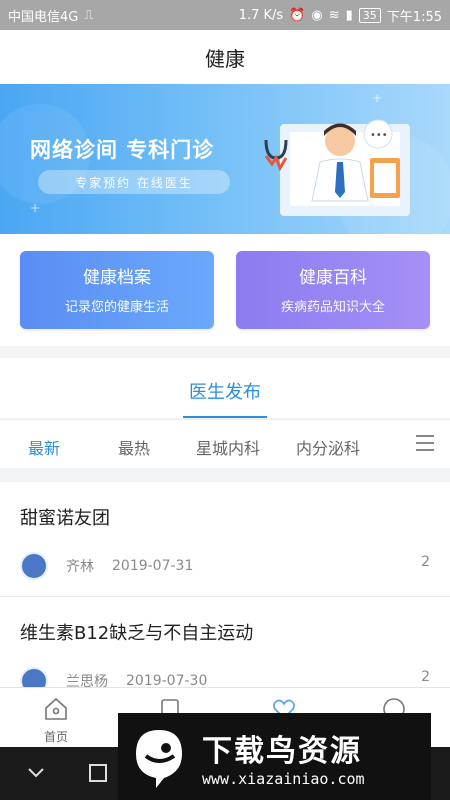 This screenshot has height=800, width=450. What do you see at coordinates (328, 447) in the screenshot?
I see `tab-endocrinology: 内分泌科` at bounding box center [328, 447].